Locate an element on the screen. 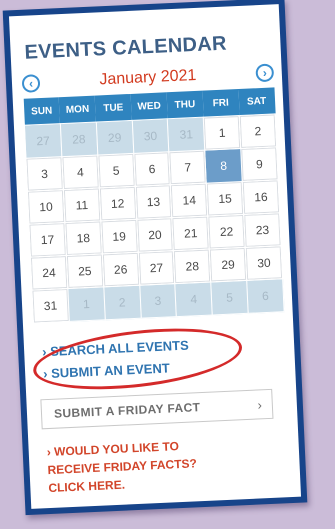  widget-title: EVENTS CALENDAR is located at coordinates (126, 48).